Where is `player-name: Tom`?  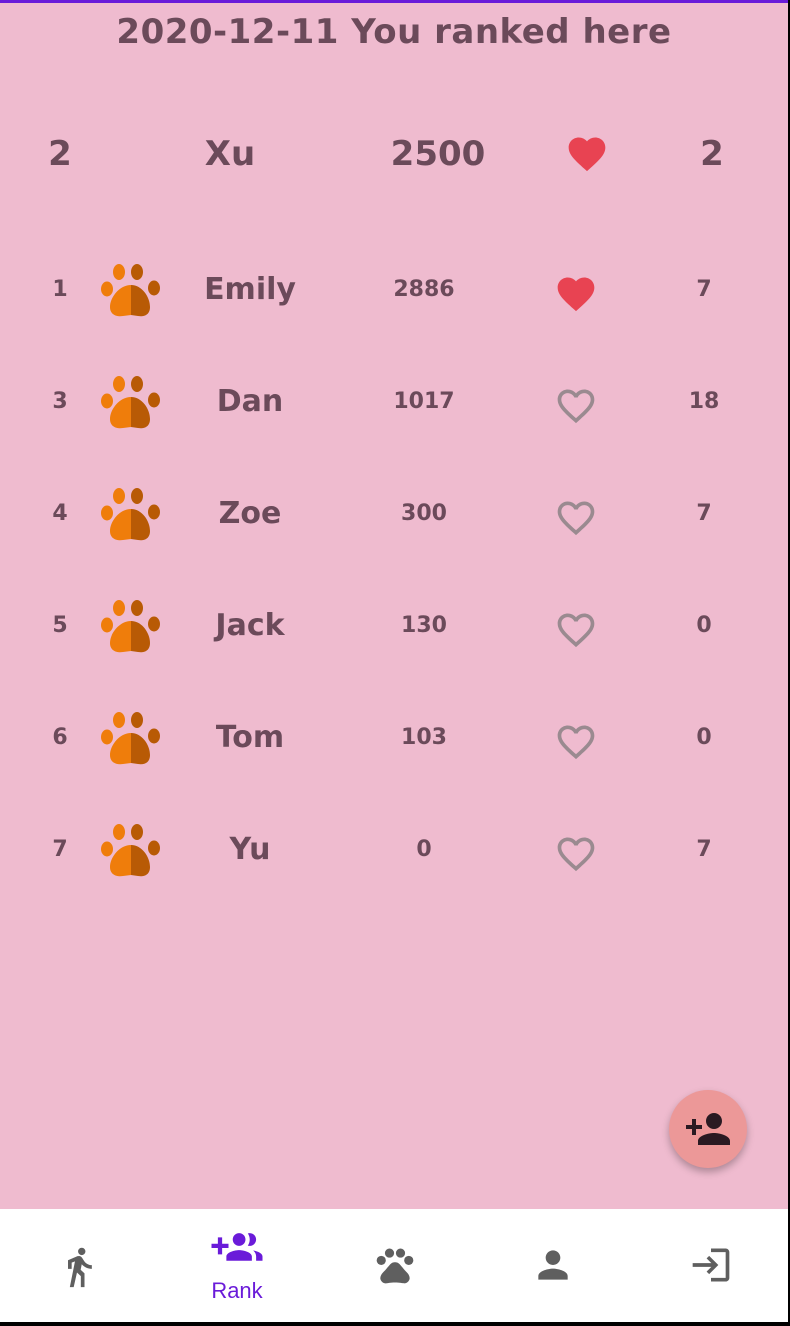 player-name: Tom is located at coordinates (250, 737).